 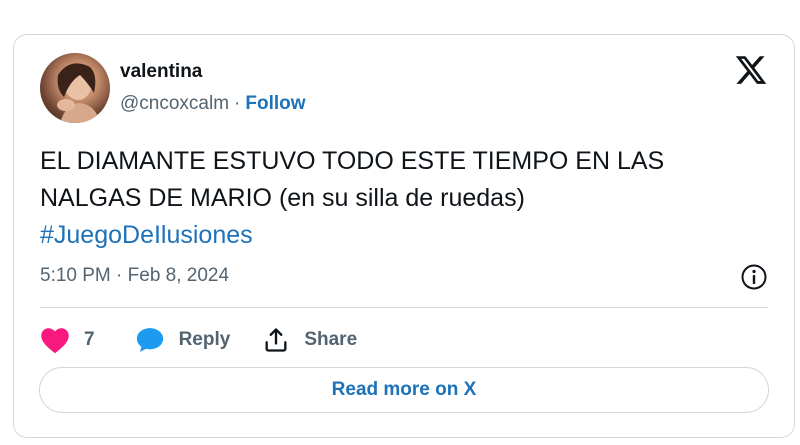 I want to click on reply-label: Reply, so click(x=204, y=339).